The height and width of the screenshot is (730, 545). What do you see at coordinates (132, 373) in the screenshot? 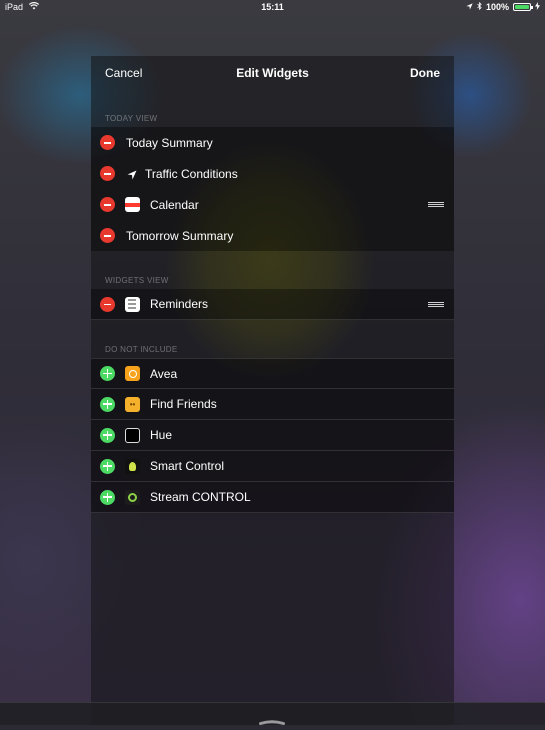
I see `avea-icon` at bounding box center [132, 373].